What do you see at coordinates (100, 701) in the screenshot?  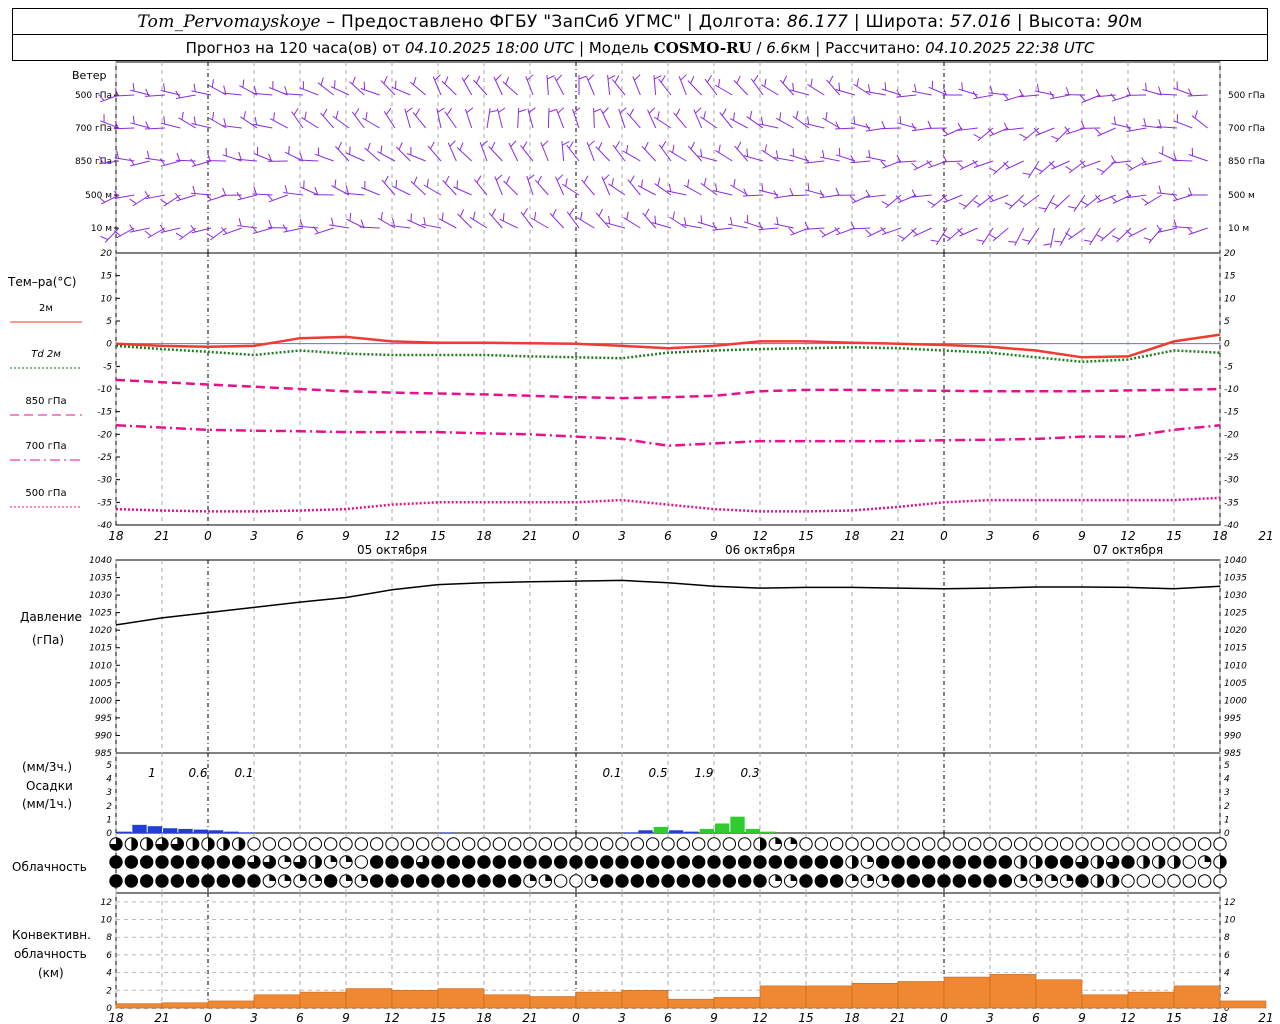 I see `pressure-y-tick: 1000` at bounding box center [100, 701].